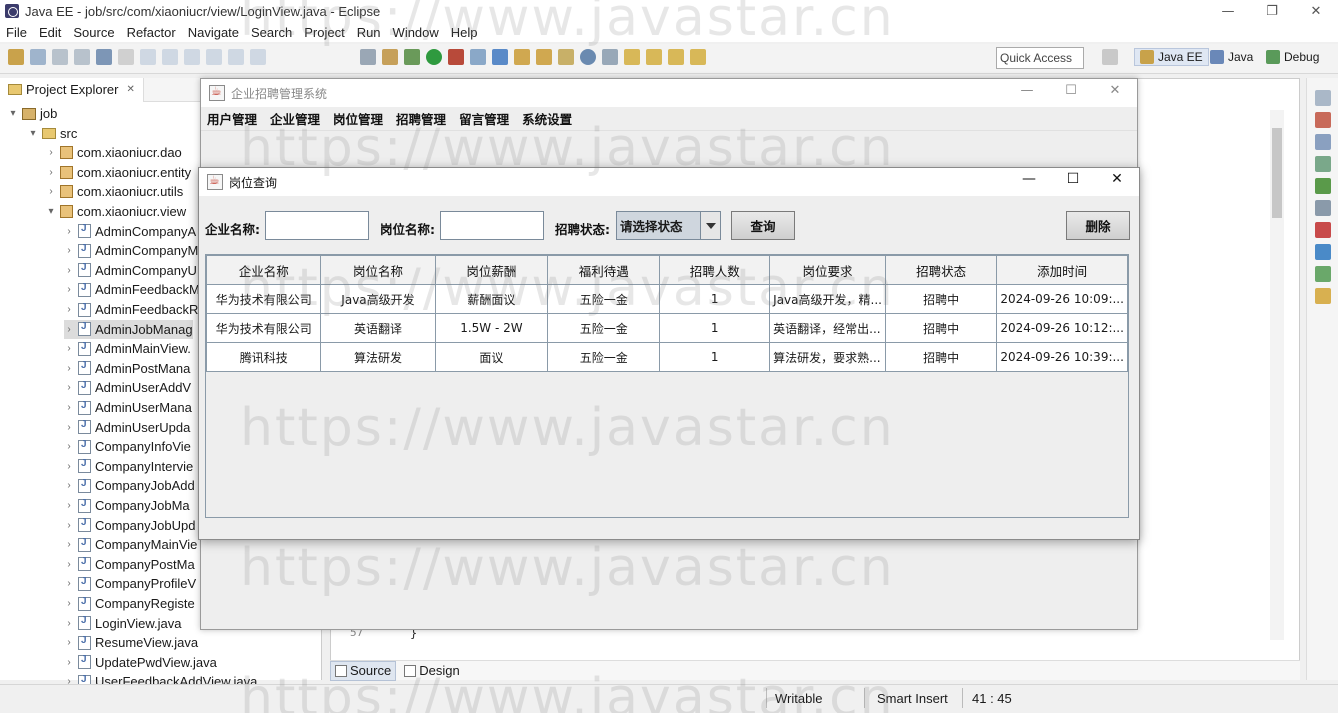  I want to click on open-perspective-icon, so click(1110, 57).